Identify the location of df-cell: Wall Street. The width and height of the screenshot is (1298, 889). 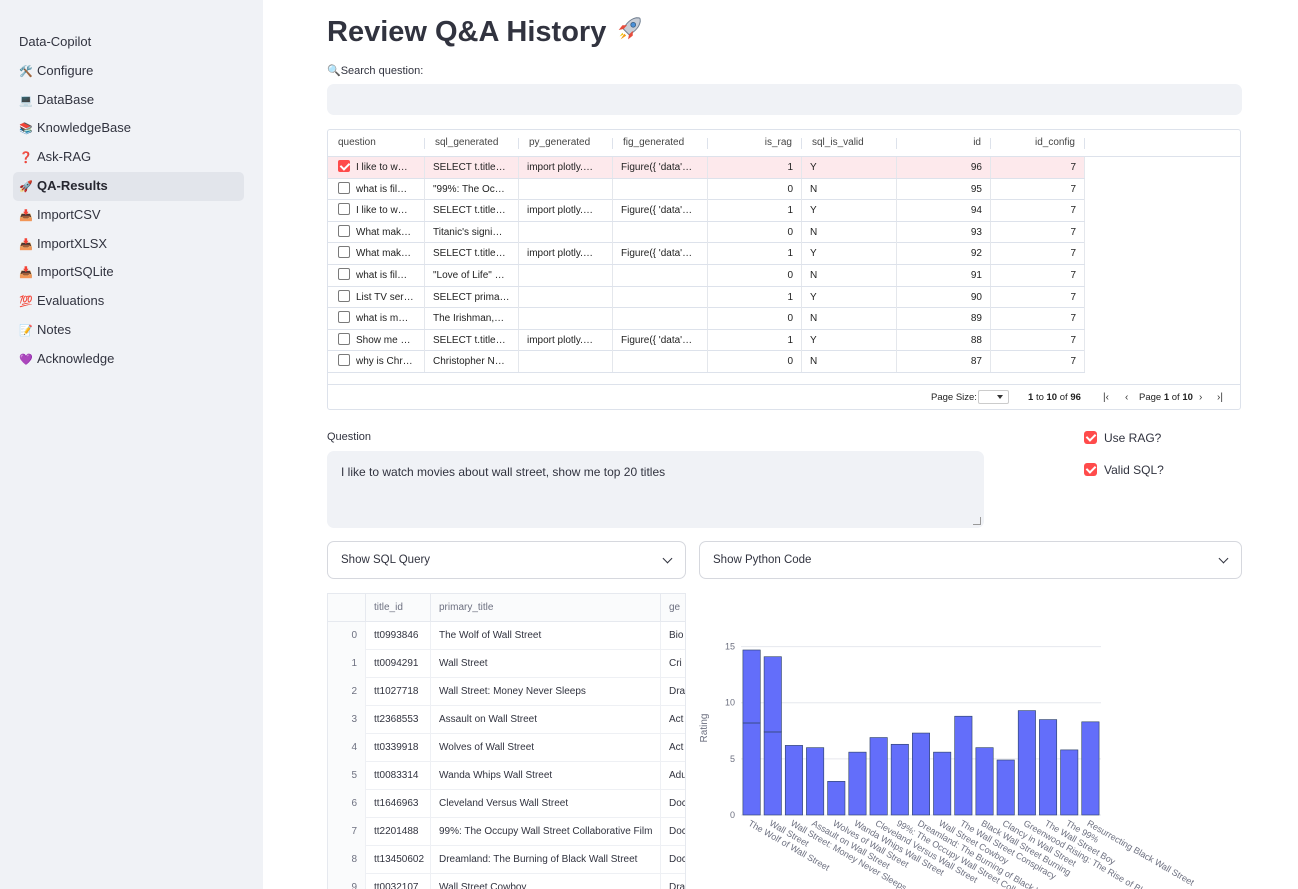
(546, 664).